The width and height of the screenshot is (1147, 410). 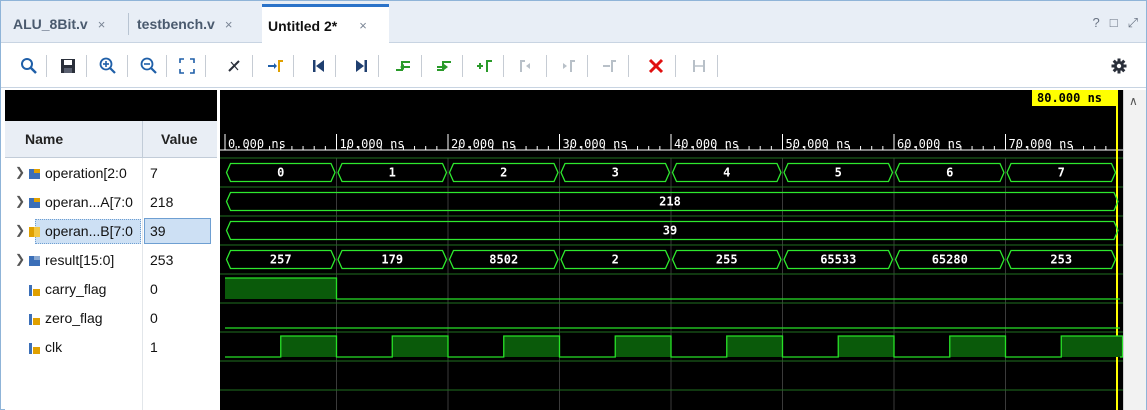 I want to click on zoom-out-icon, so click(x=149, y=66).